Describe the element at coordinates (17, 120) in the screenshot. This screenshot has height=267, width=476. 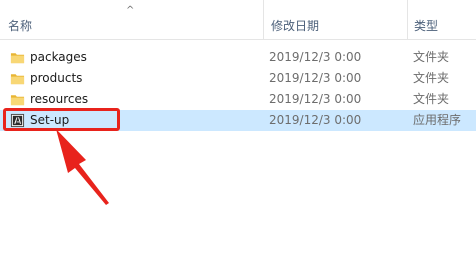
I see `adobe-app-icon` at that location.